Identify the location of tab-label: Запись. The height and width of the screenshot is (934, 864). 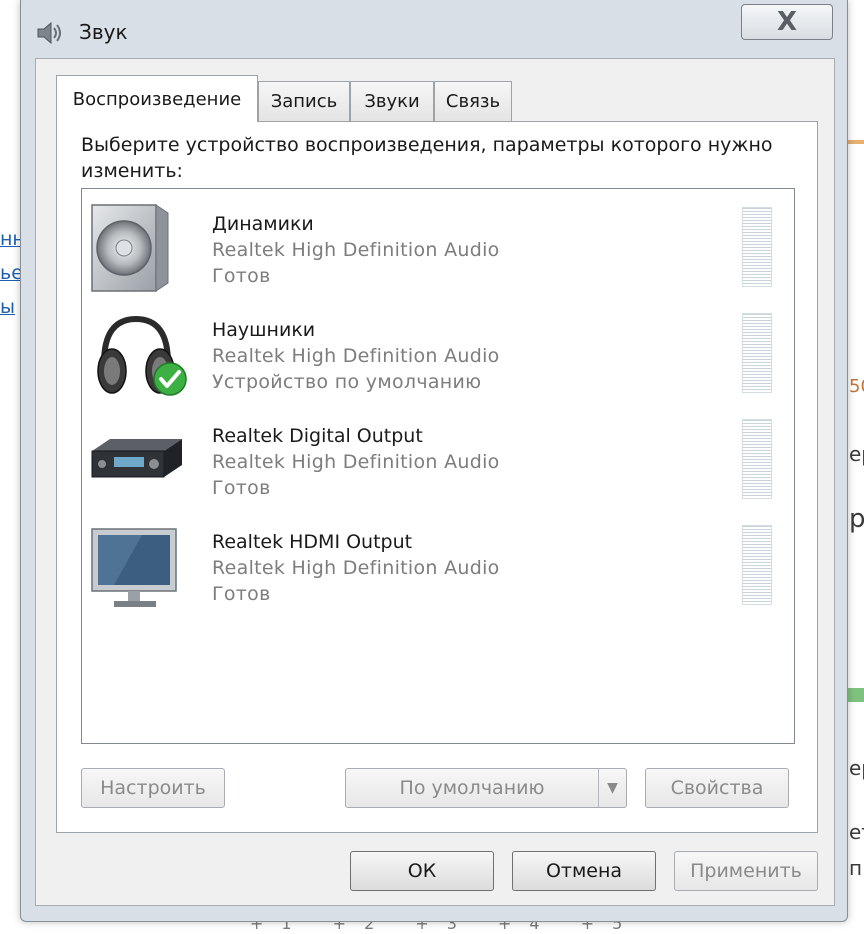
(304, 101).